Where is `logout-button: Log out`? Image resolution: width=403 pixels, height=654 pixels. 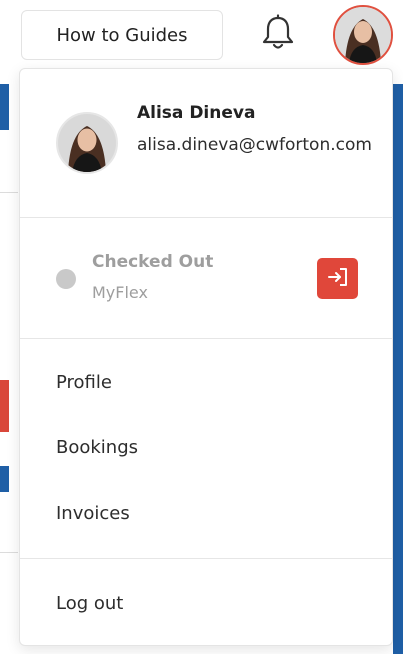
logout-button: Log out is located at coordinates (89, 603).